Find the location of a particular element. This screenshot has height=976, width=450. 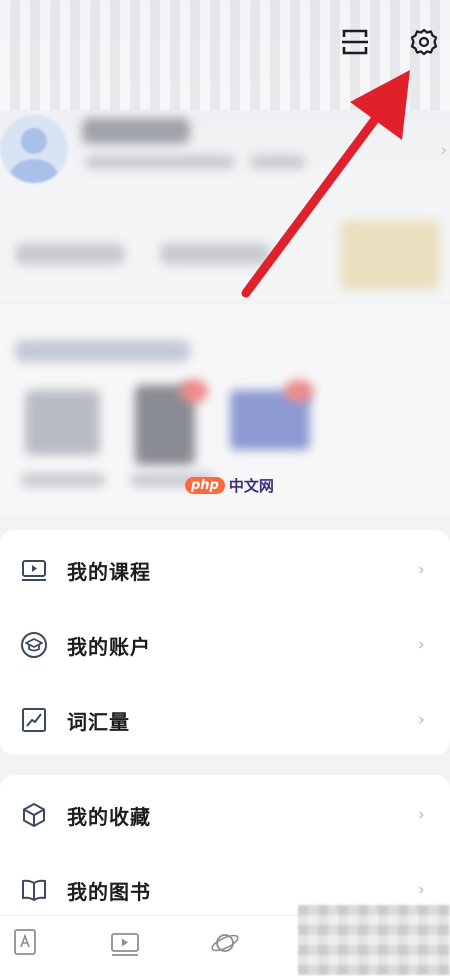

watermark: php 中文网 is located at coordinates (229, 485).